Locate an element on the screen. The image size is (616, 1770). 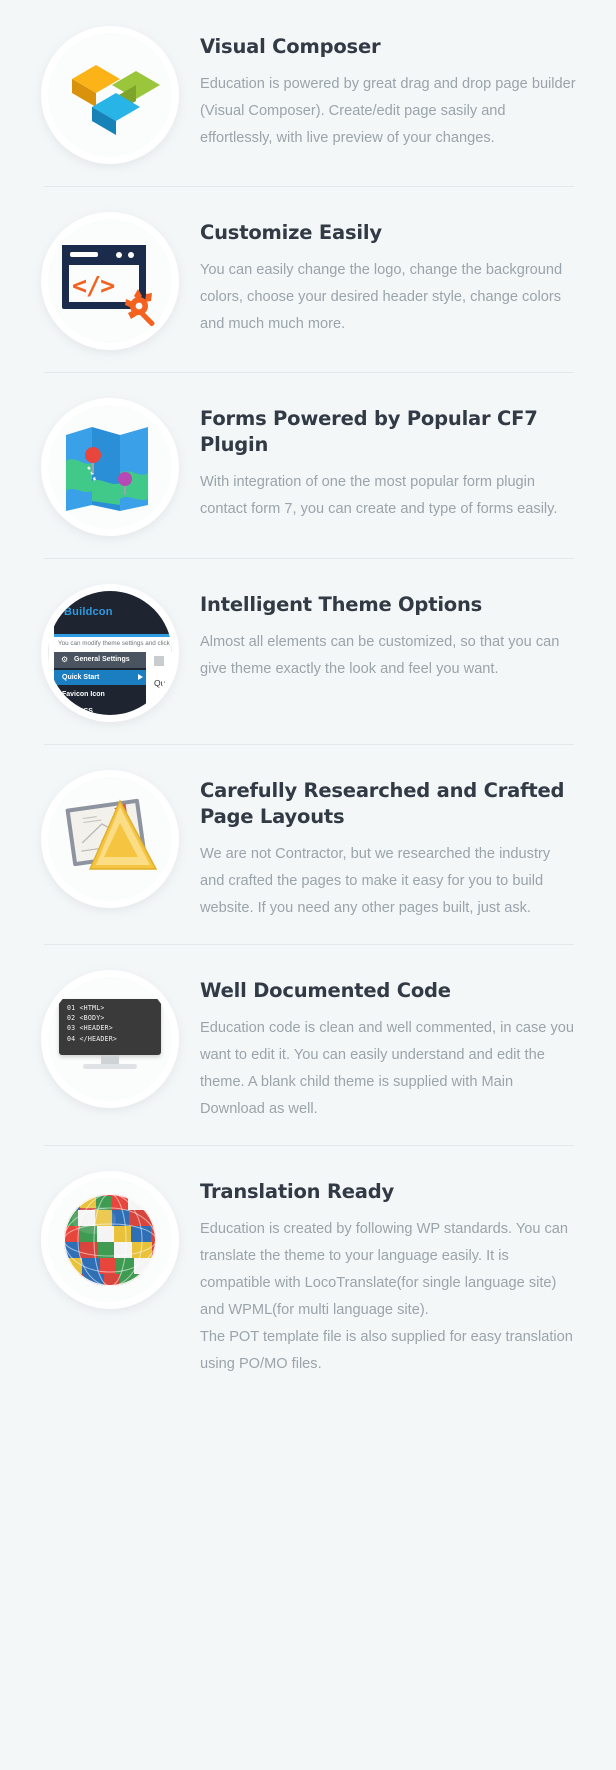
panel-menu-label: General Settings is located at coordinates (102, 659).